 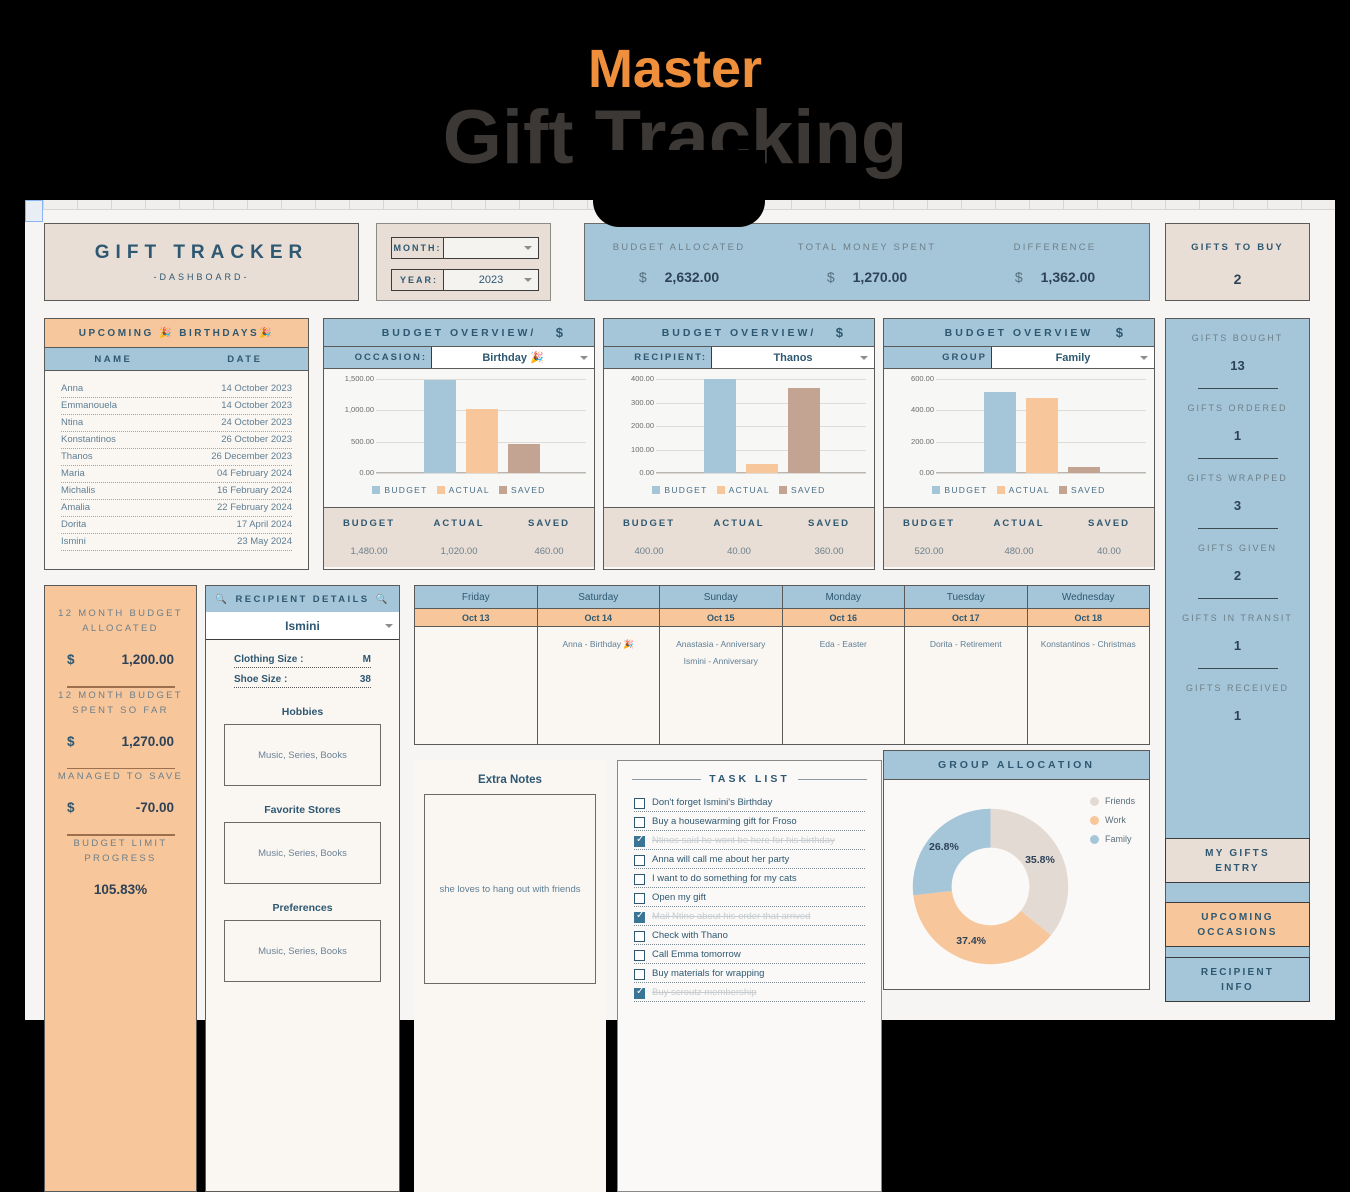 I want to click on summary-label: DIFFERENCE, so click(x=1055, y=247).